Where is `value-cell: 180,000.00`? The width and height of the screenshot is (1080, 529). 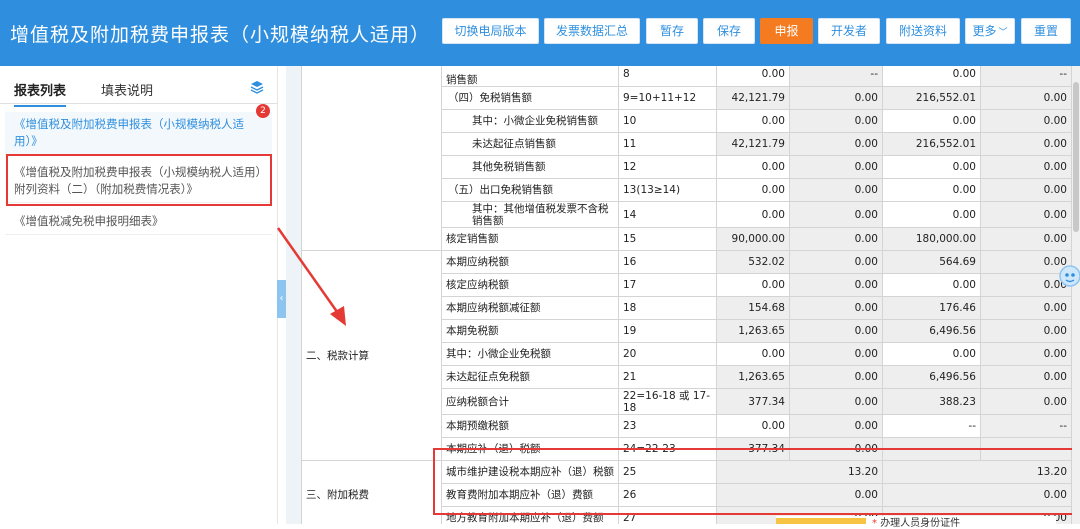
value-cell: 180,000.00 is located at coordinates (931, 239).